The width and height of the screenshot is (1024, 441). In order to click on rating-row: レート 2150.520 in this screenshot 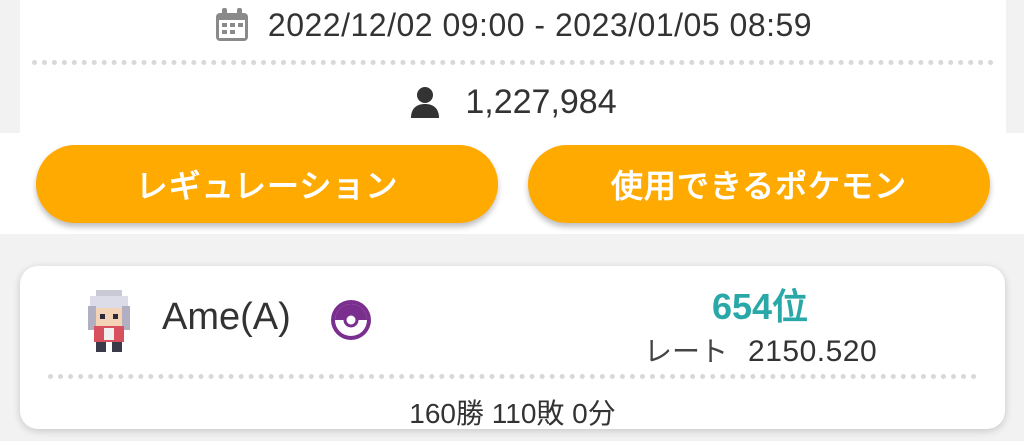, I will do `click(760, 350)`.